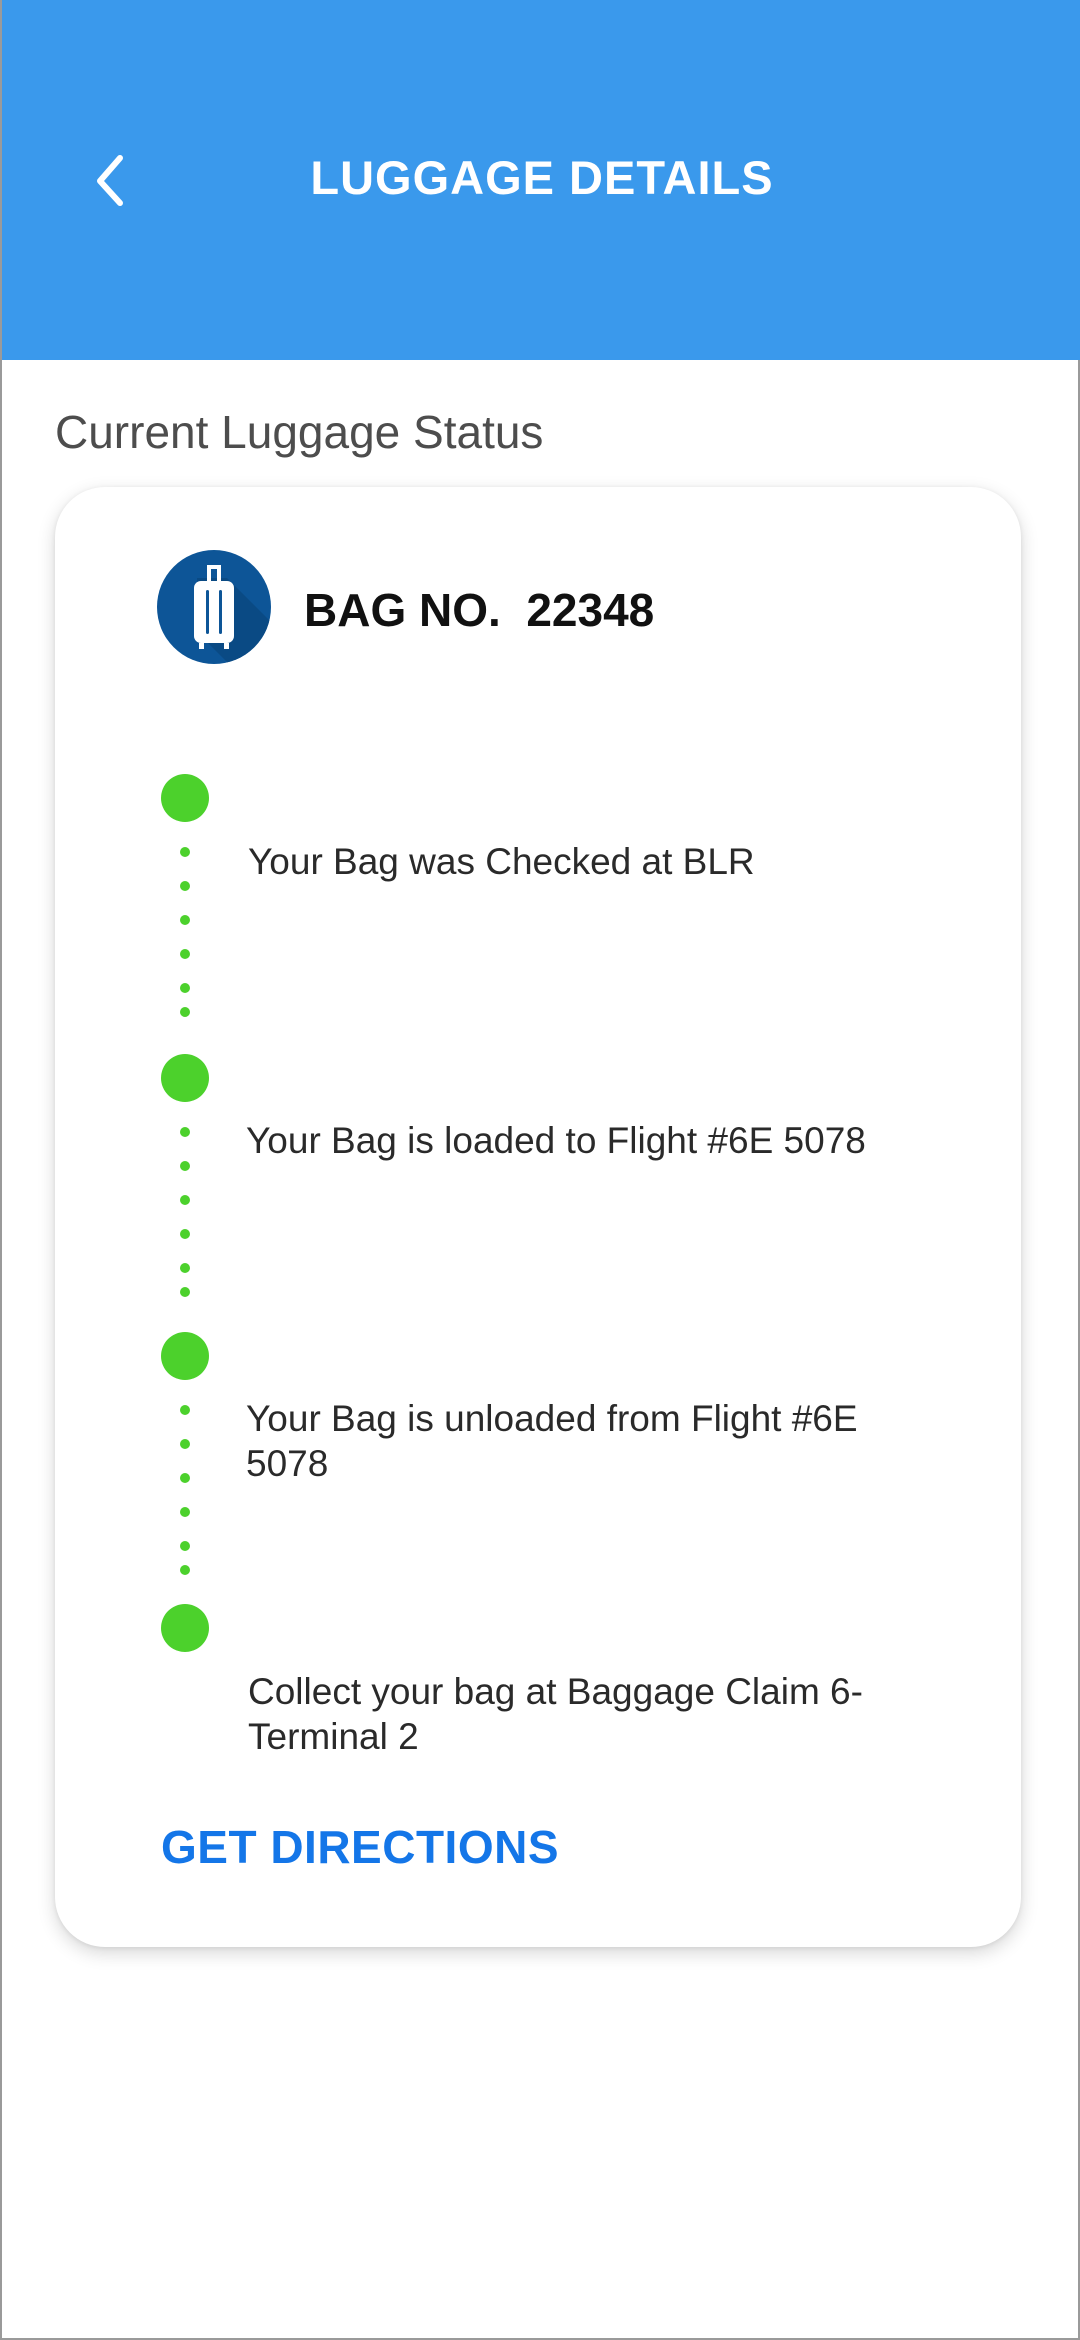 The height and width of the screenshot is (2340, 1080). I want to click on page-title: LUGGAGE DETAILS, so click(542, 177).